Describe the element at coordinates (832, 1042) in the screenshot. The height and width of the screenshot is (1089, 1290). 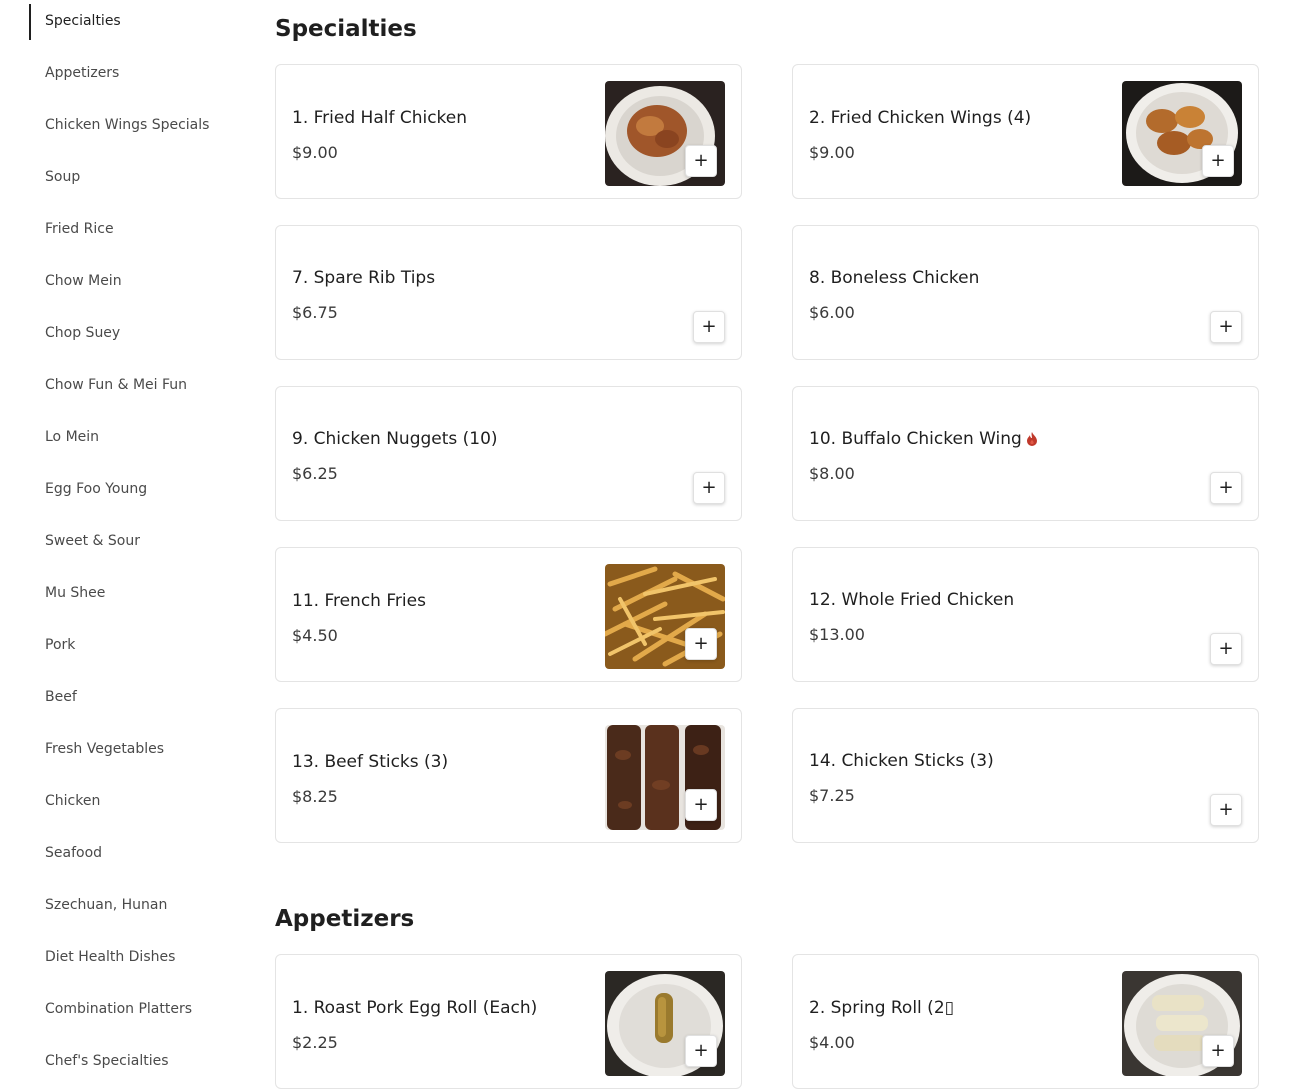
I see `menu-item-price: $4.00` at that location.